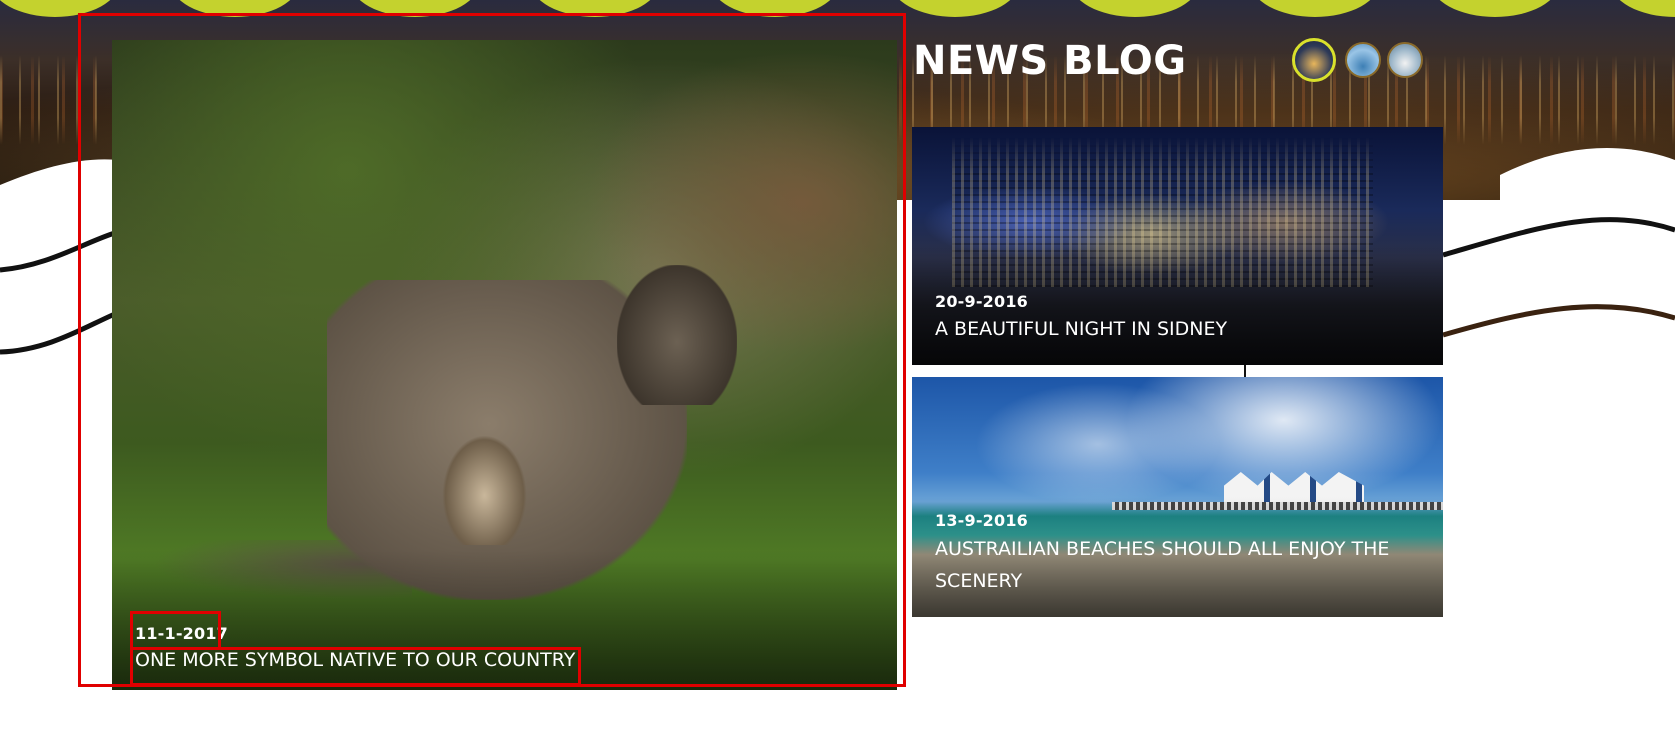  I want to click on side-post-date: 13-9-2016, so click(982, 520).